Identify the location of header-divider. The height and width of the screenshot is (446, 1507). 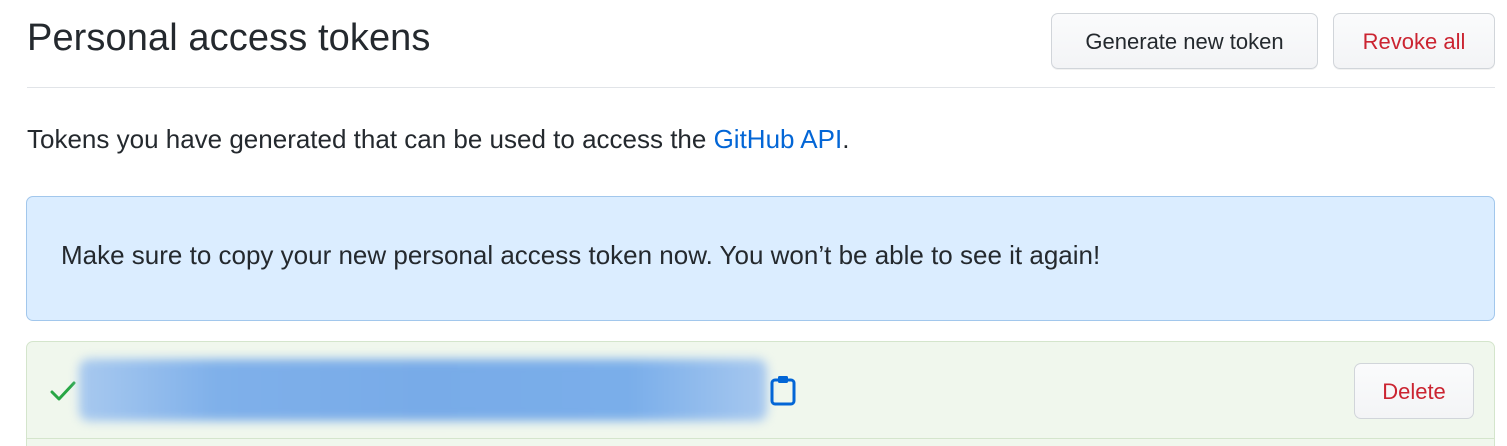
(761, 87).